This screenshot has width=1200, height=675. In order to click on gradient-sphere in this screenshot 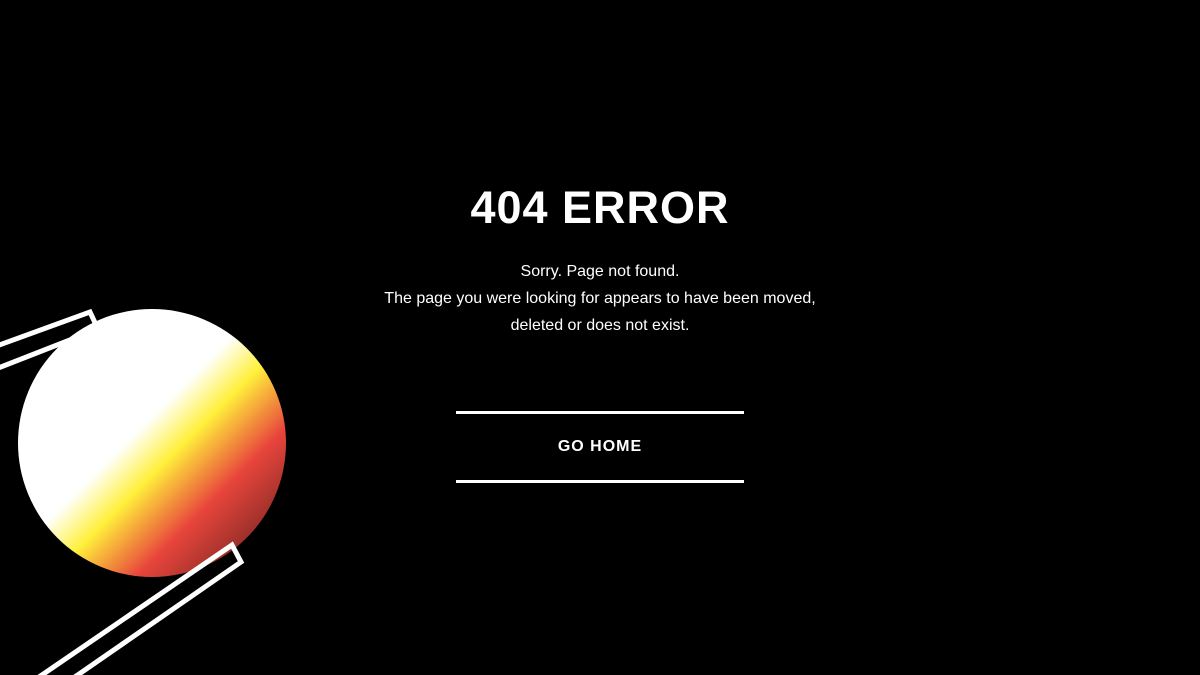, I will do `click(152, 443)`.